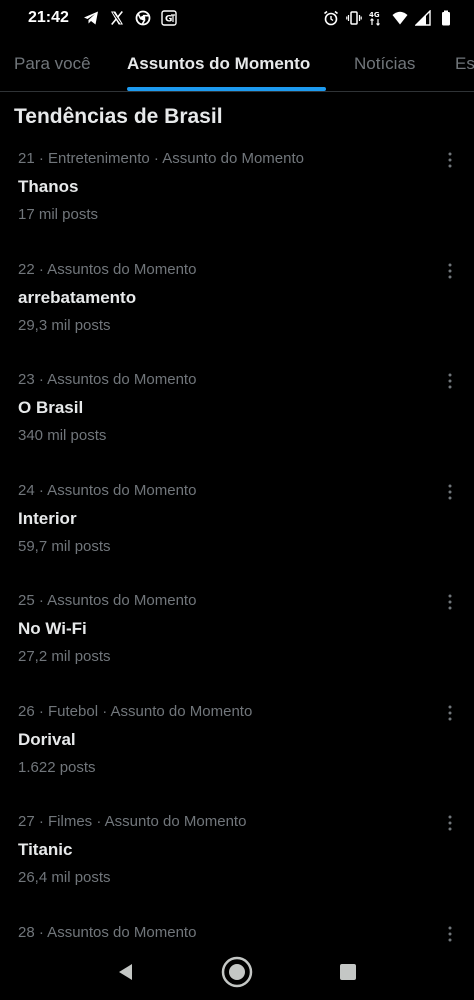 This screenshot has width=474, height=1000. I want to click on chrome-icon, so click(143, 18).